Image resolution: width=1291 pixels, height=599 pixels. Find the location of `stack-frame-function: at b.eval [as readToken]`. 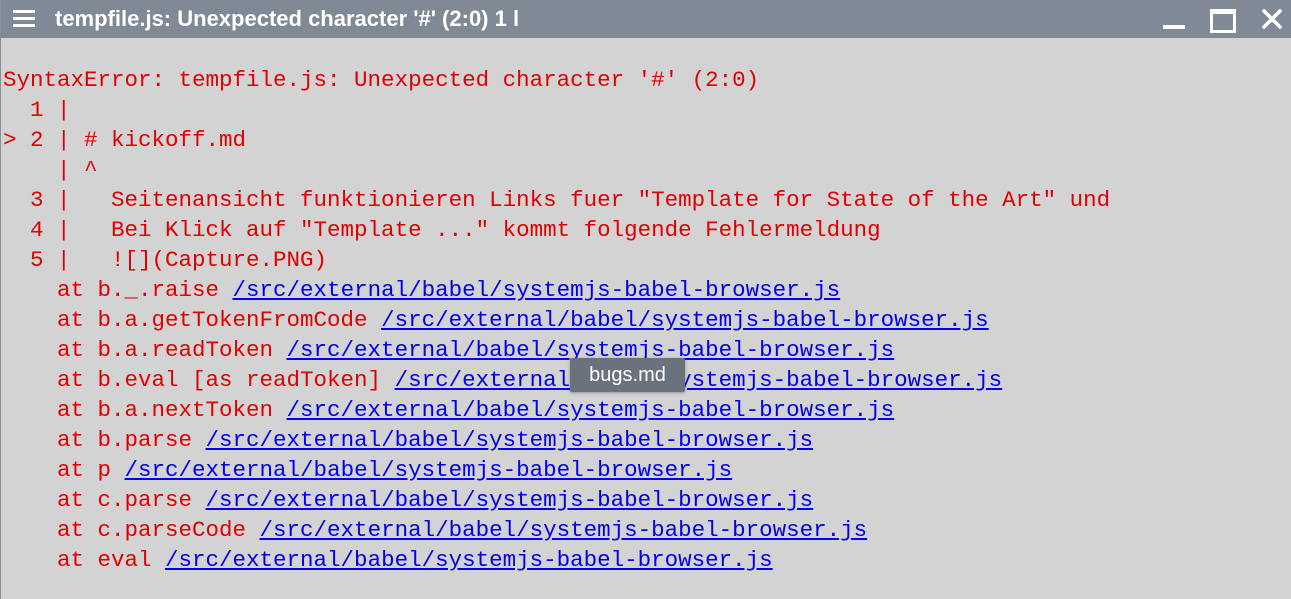

stack-frame-function: at b.eval [as readToken] is located at coordinates (199, 380).